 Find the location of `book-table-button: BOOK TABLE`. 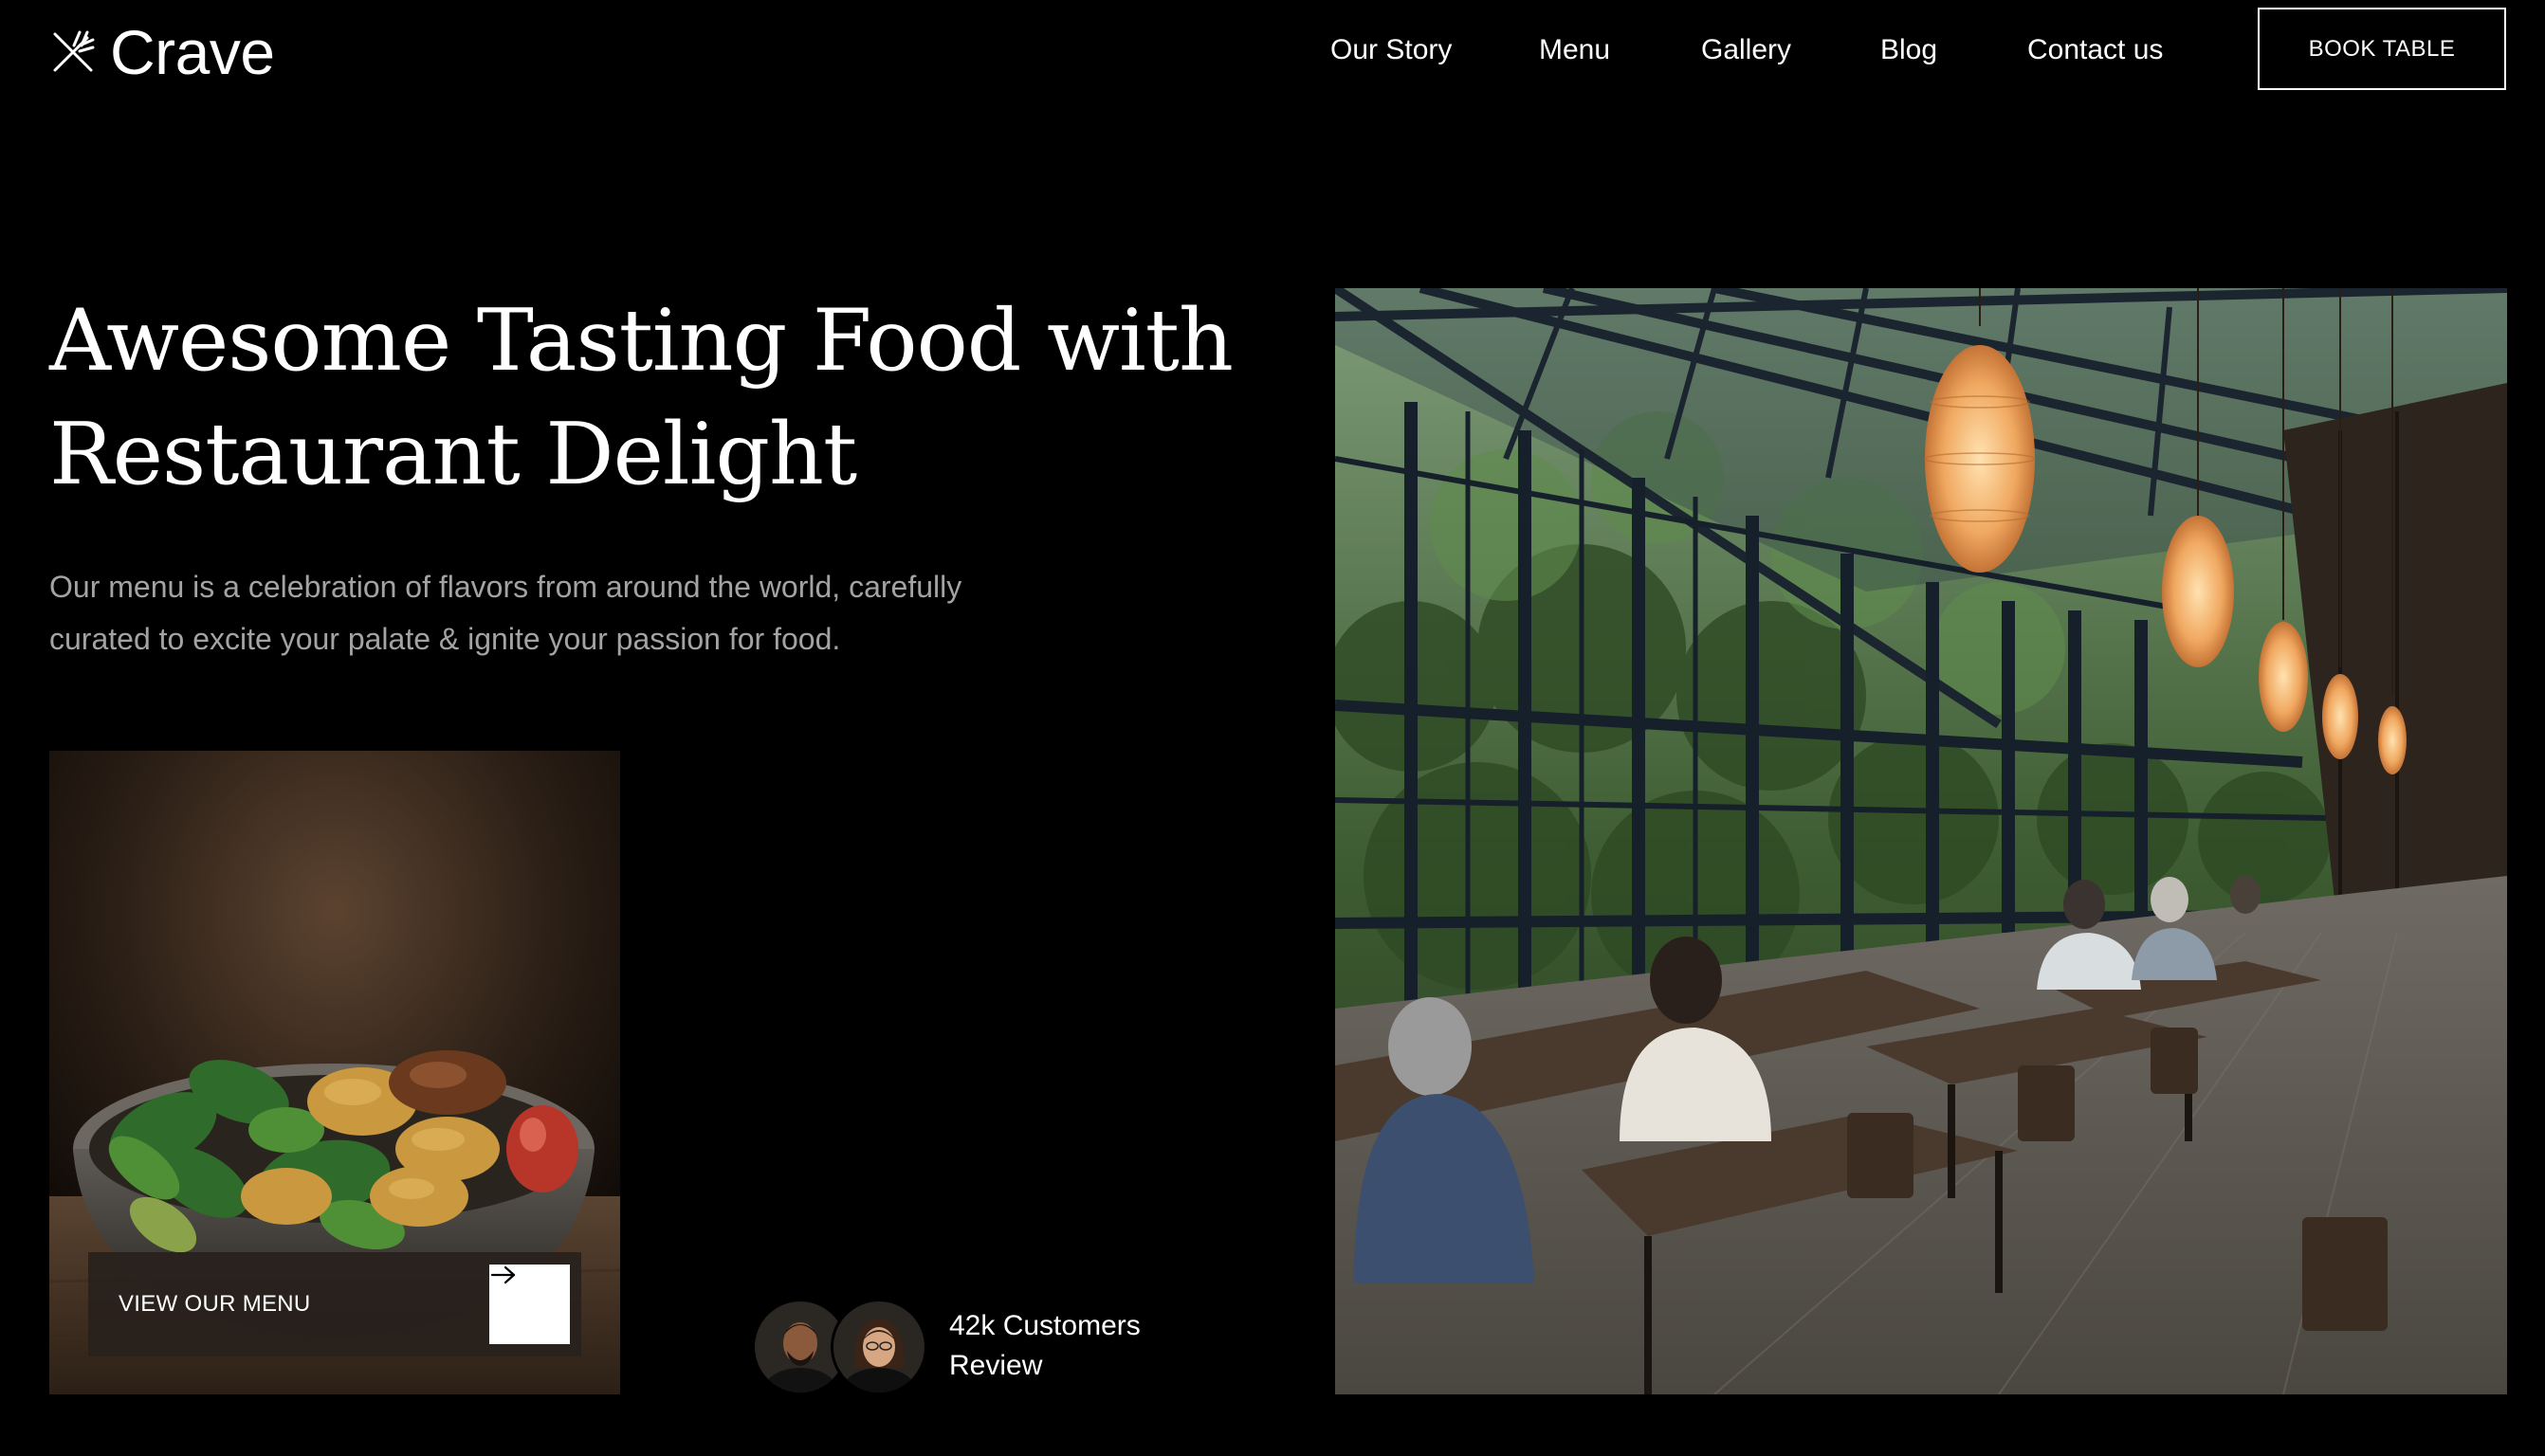

book-table-button: BOOK TABLE is located at coordinates (2382, 49).